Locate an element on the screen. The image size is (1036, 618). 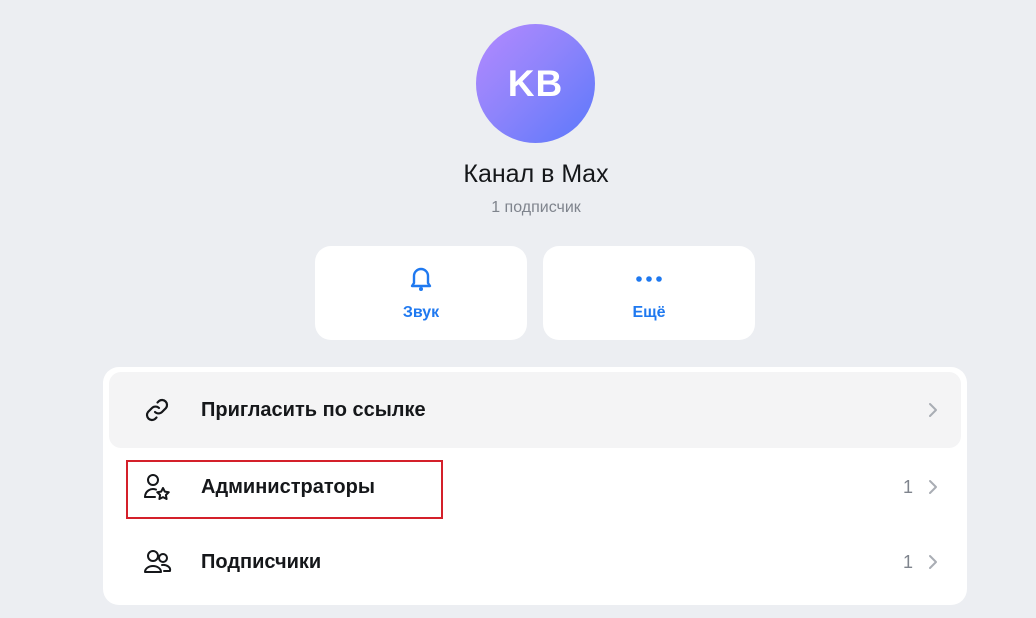
administrators-item: Администраторы 1 is located at coordinates (535, 487).